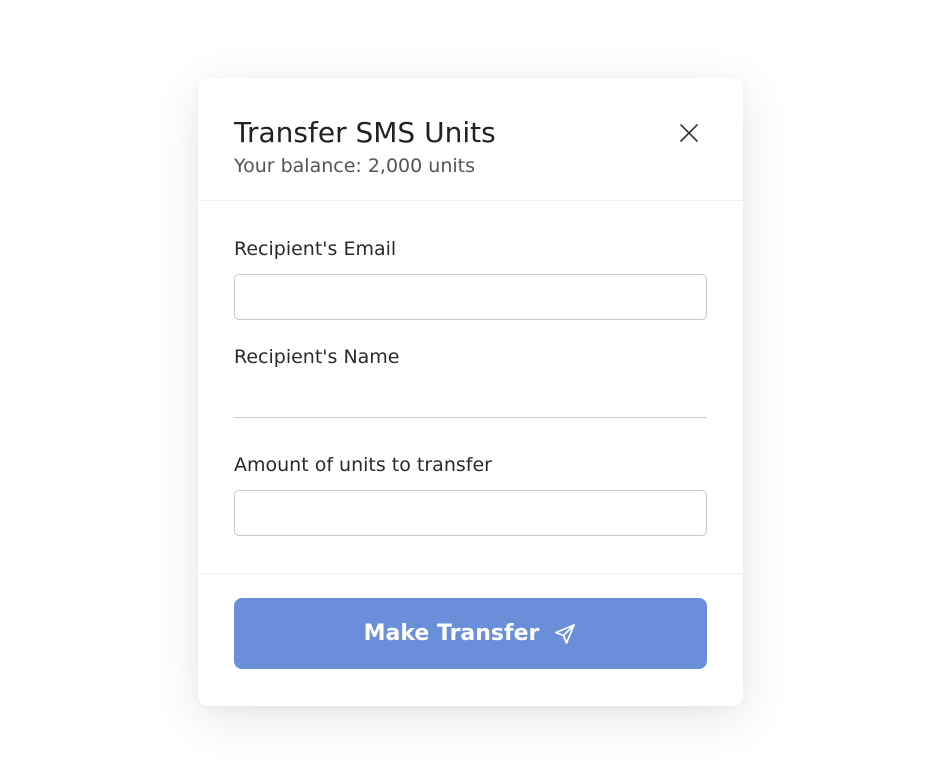  I want to click on close-button, so click(689, 133).